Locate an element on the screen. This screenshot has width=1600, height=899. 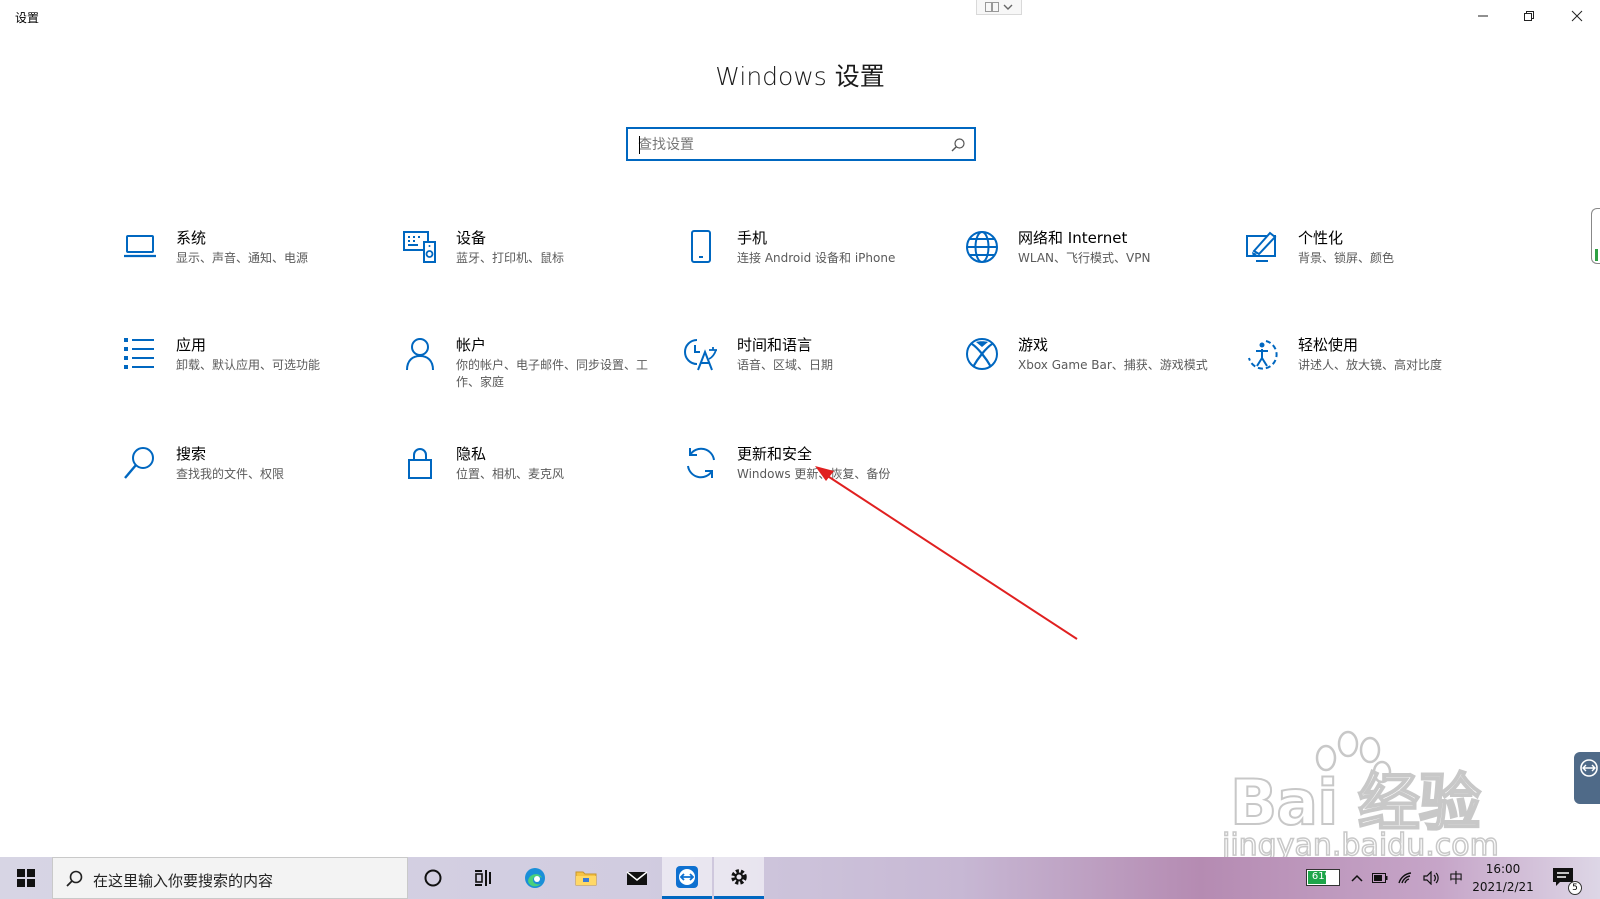
edge-icon is located at coordinates (535, 878).